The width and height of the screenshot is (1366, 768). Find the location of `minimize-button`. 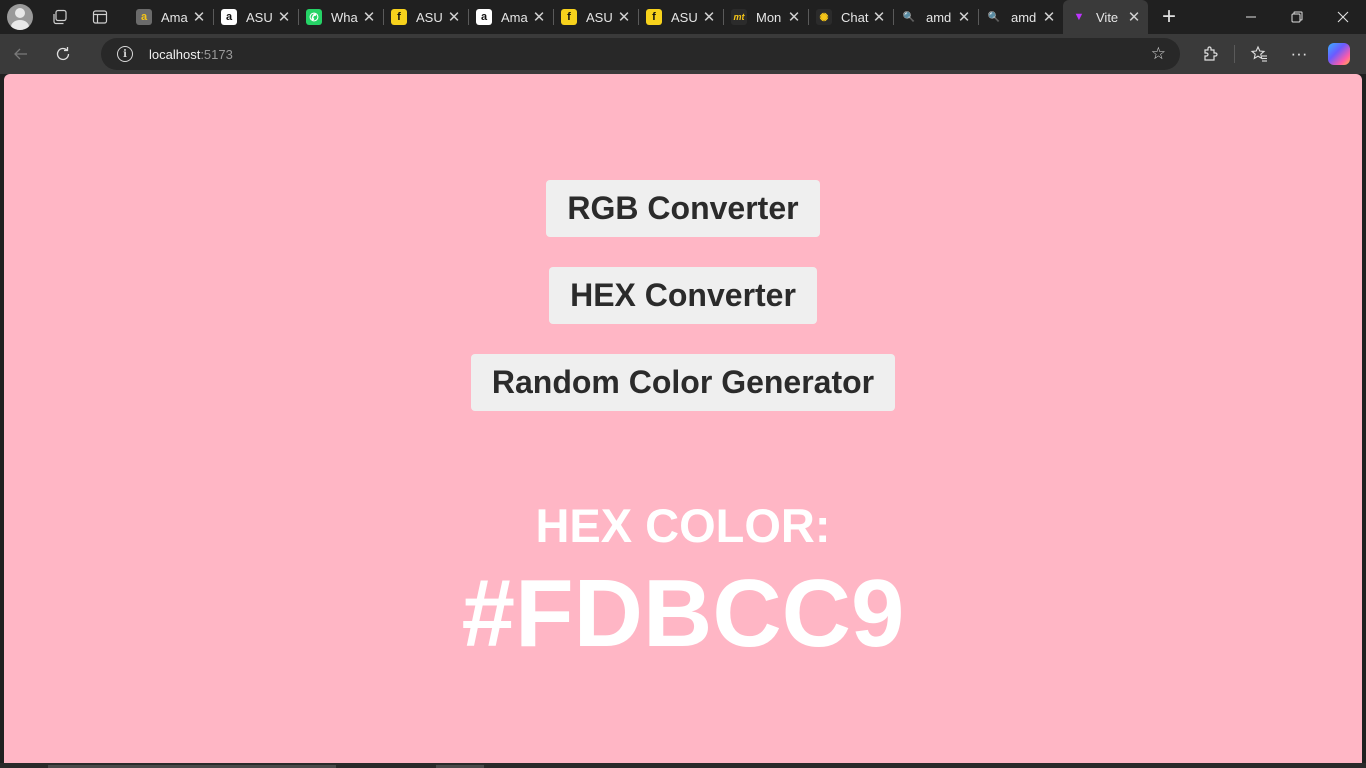

minimize-button is located at coordinates (1251, 17).